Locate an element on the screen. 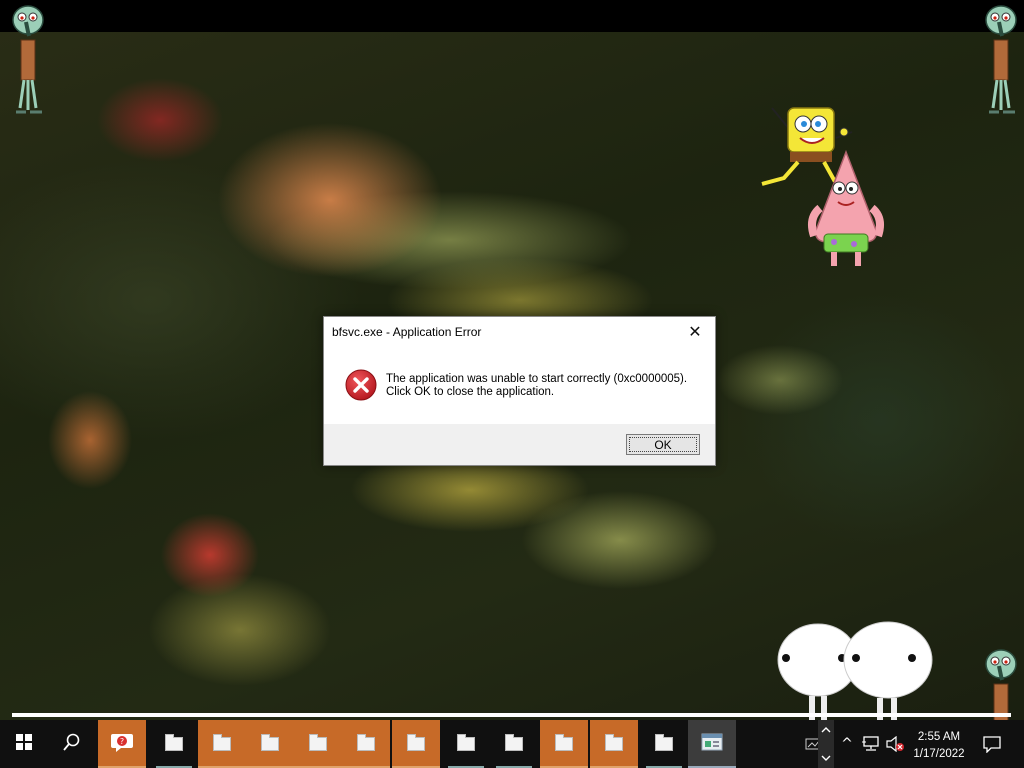 This screenshot has width=1024, height=768. top-black-bar is located at coordinates (512, 16).